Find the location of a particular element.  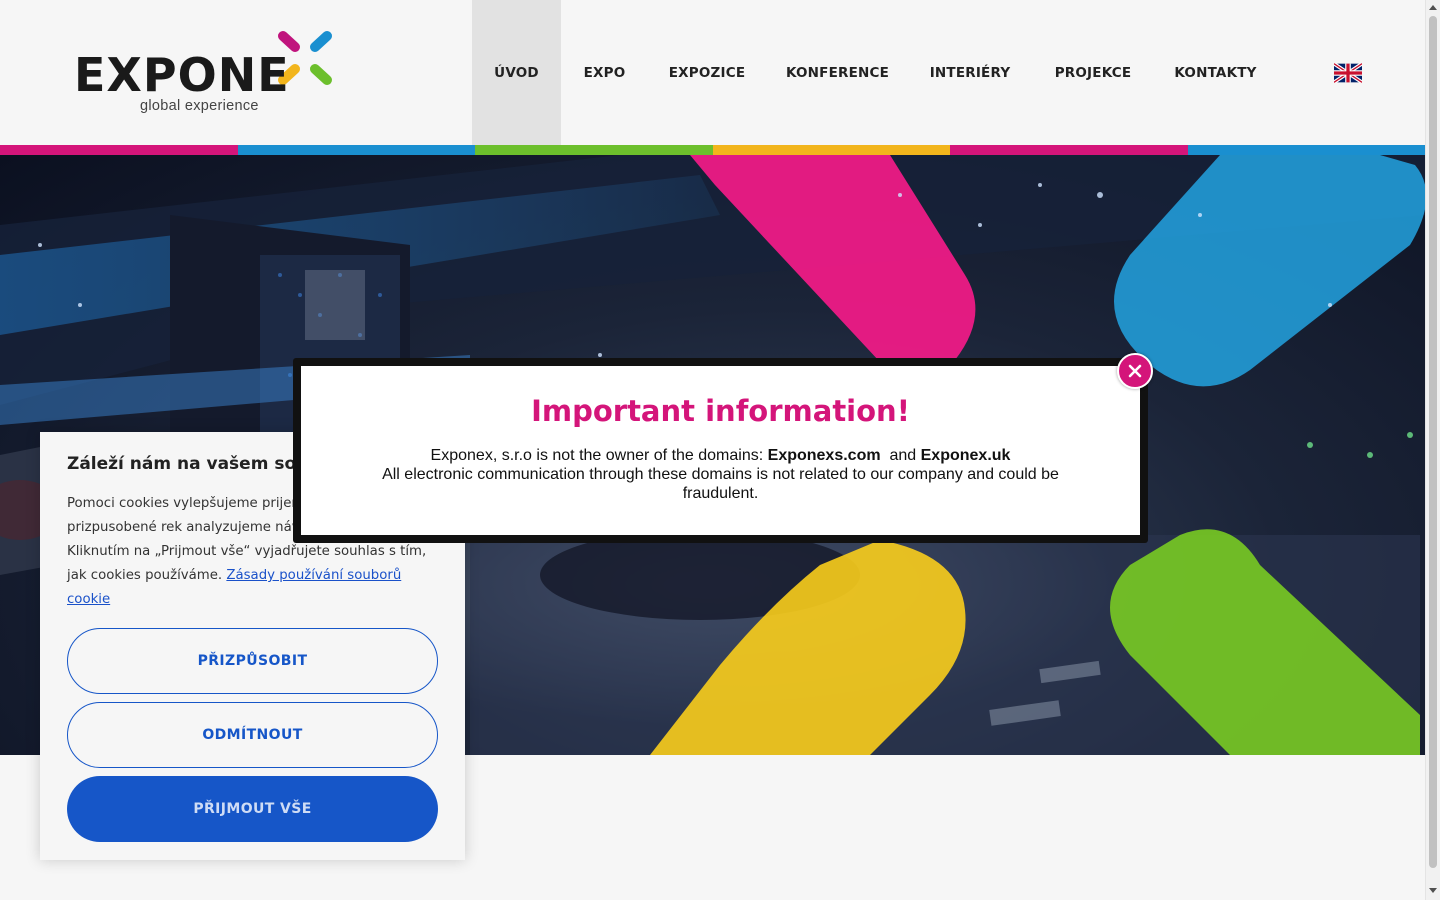

nav-item-konference: KONFERENCE is located at coordinates (837, 72).